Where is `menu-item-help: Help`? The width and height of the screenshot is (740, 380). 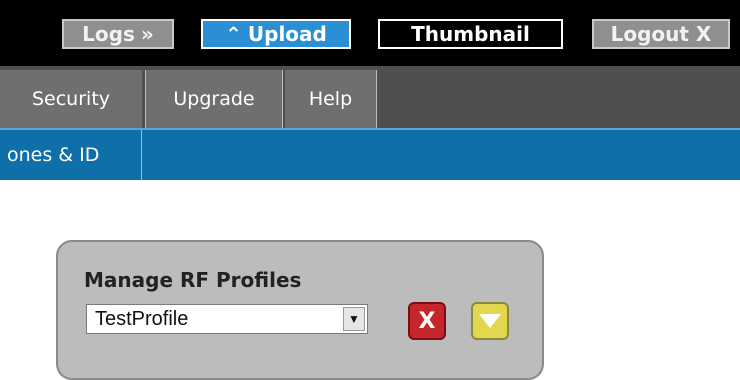 menu-item-help: Help is located at coordinates (331, 99).